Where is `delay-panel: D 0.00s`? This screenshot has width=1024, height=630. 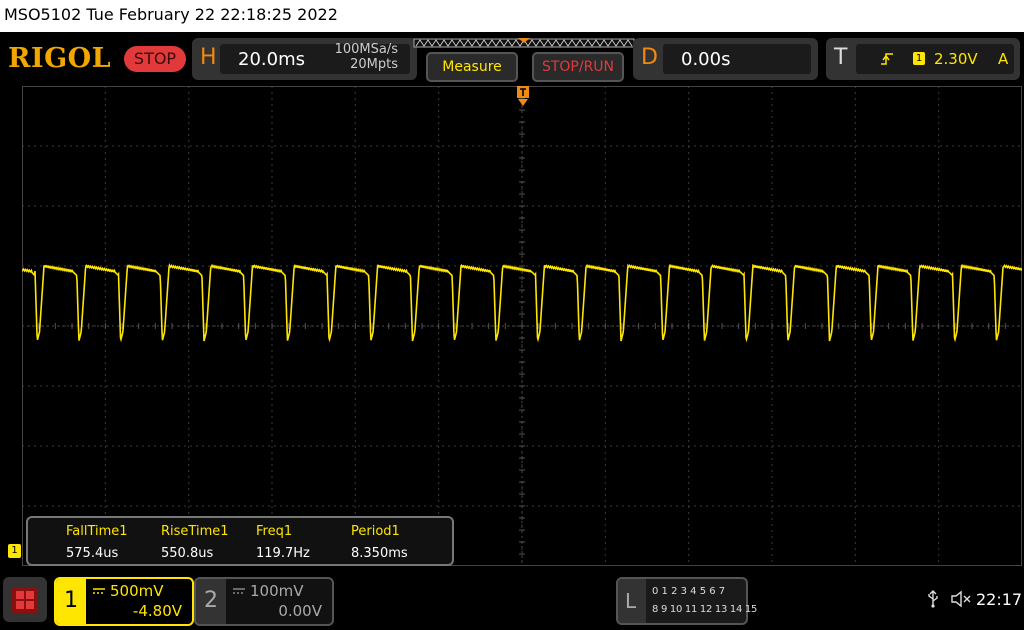 delay-panel: D 0.00s is located at coordinates (725, 59).